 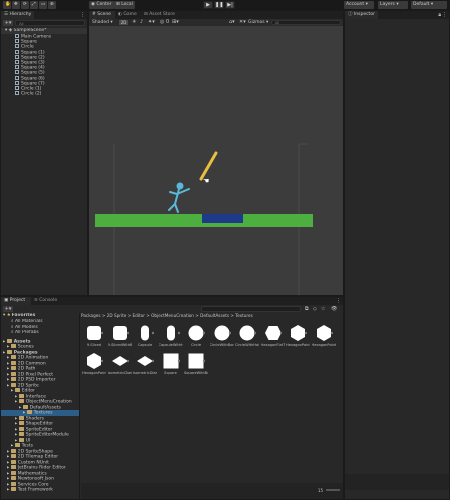 I want to click on scene-tab-label: Scene, so click(x=104, y=14).